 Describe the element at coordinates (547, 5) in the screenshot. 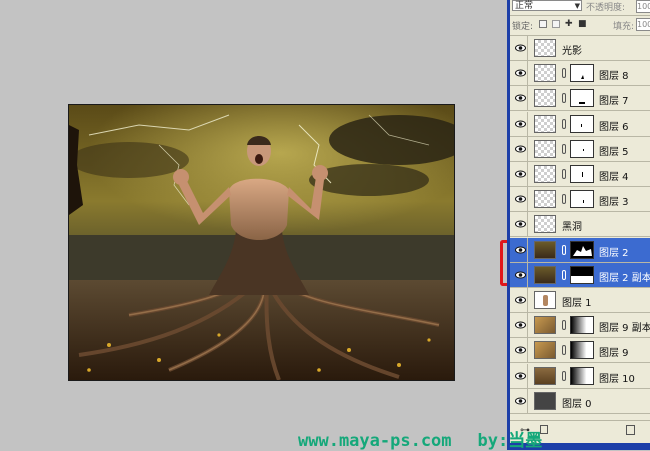

I see `blend-mode-select: 正常 ▼` at that location.